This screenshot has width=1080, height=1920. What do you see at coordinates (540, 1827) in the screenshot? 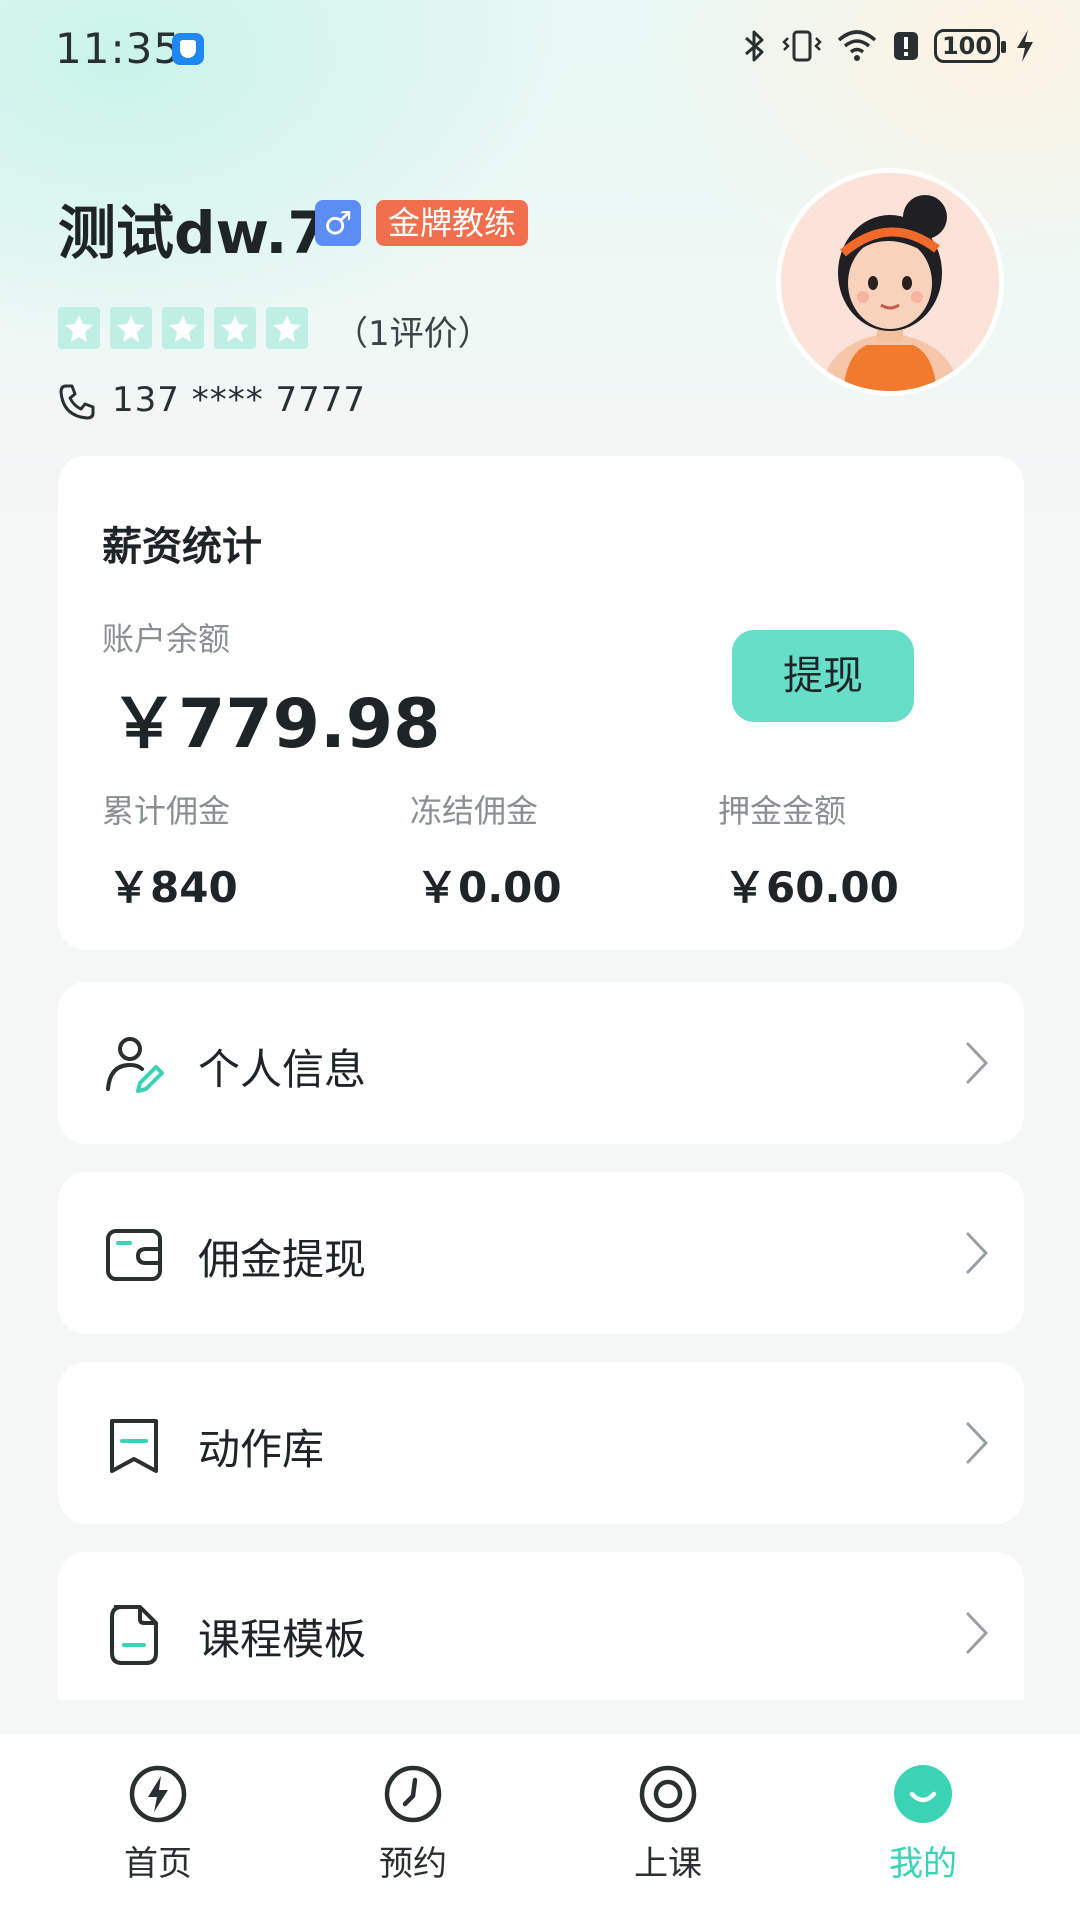
I see `bottom-tab-bar: 首页 预约 上课 我的` at bounding box center [540, 1827].